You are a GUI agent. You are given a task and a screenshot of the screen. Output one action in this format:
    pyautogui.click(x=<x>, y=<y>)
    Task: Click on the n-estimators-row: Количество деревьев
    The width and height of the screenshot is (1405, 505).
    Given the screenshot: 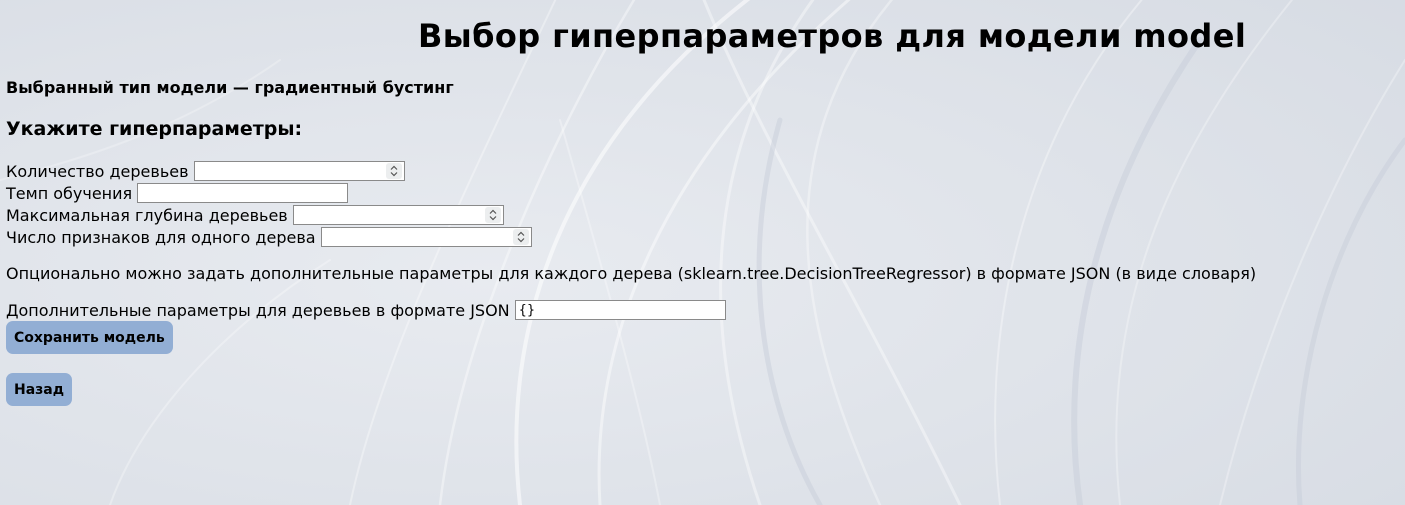 What is the action you would take?
    pyautogui.click(x=205, y=171)
    